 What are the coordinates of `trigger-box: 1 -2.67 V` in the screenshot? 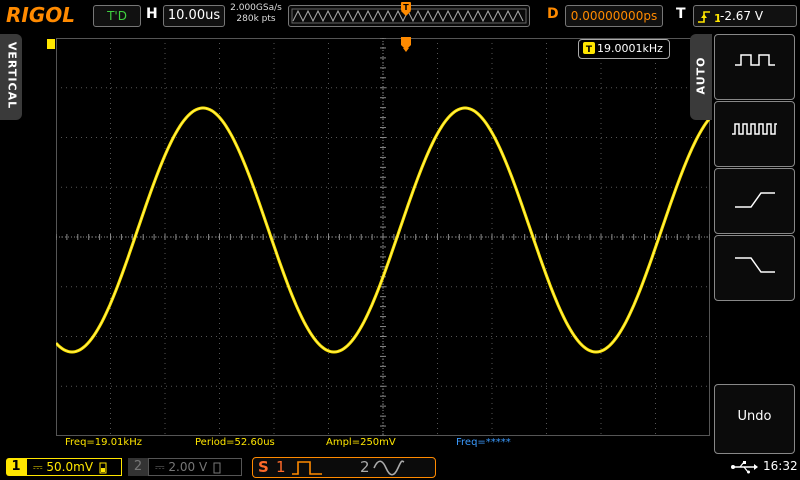 It's located at (745, 16).